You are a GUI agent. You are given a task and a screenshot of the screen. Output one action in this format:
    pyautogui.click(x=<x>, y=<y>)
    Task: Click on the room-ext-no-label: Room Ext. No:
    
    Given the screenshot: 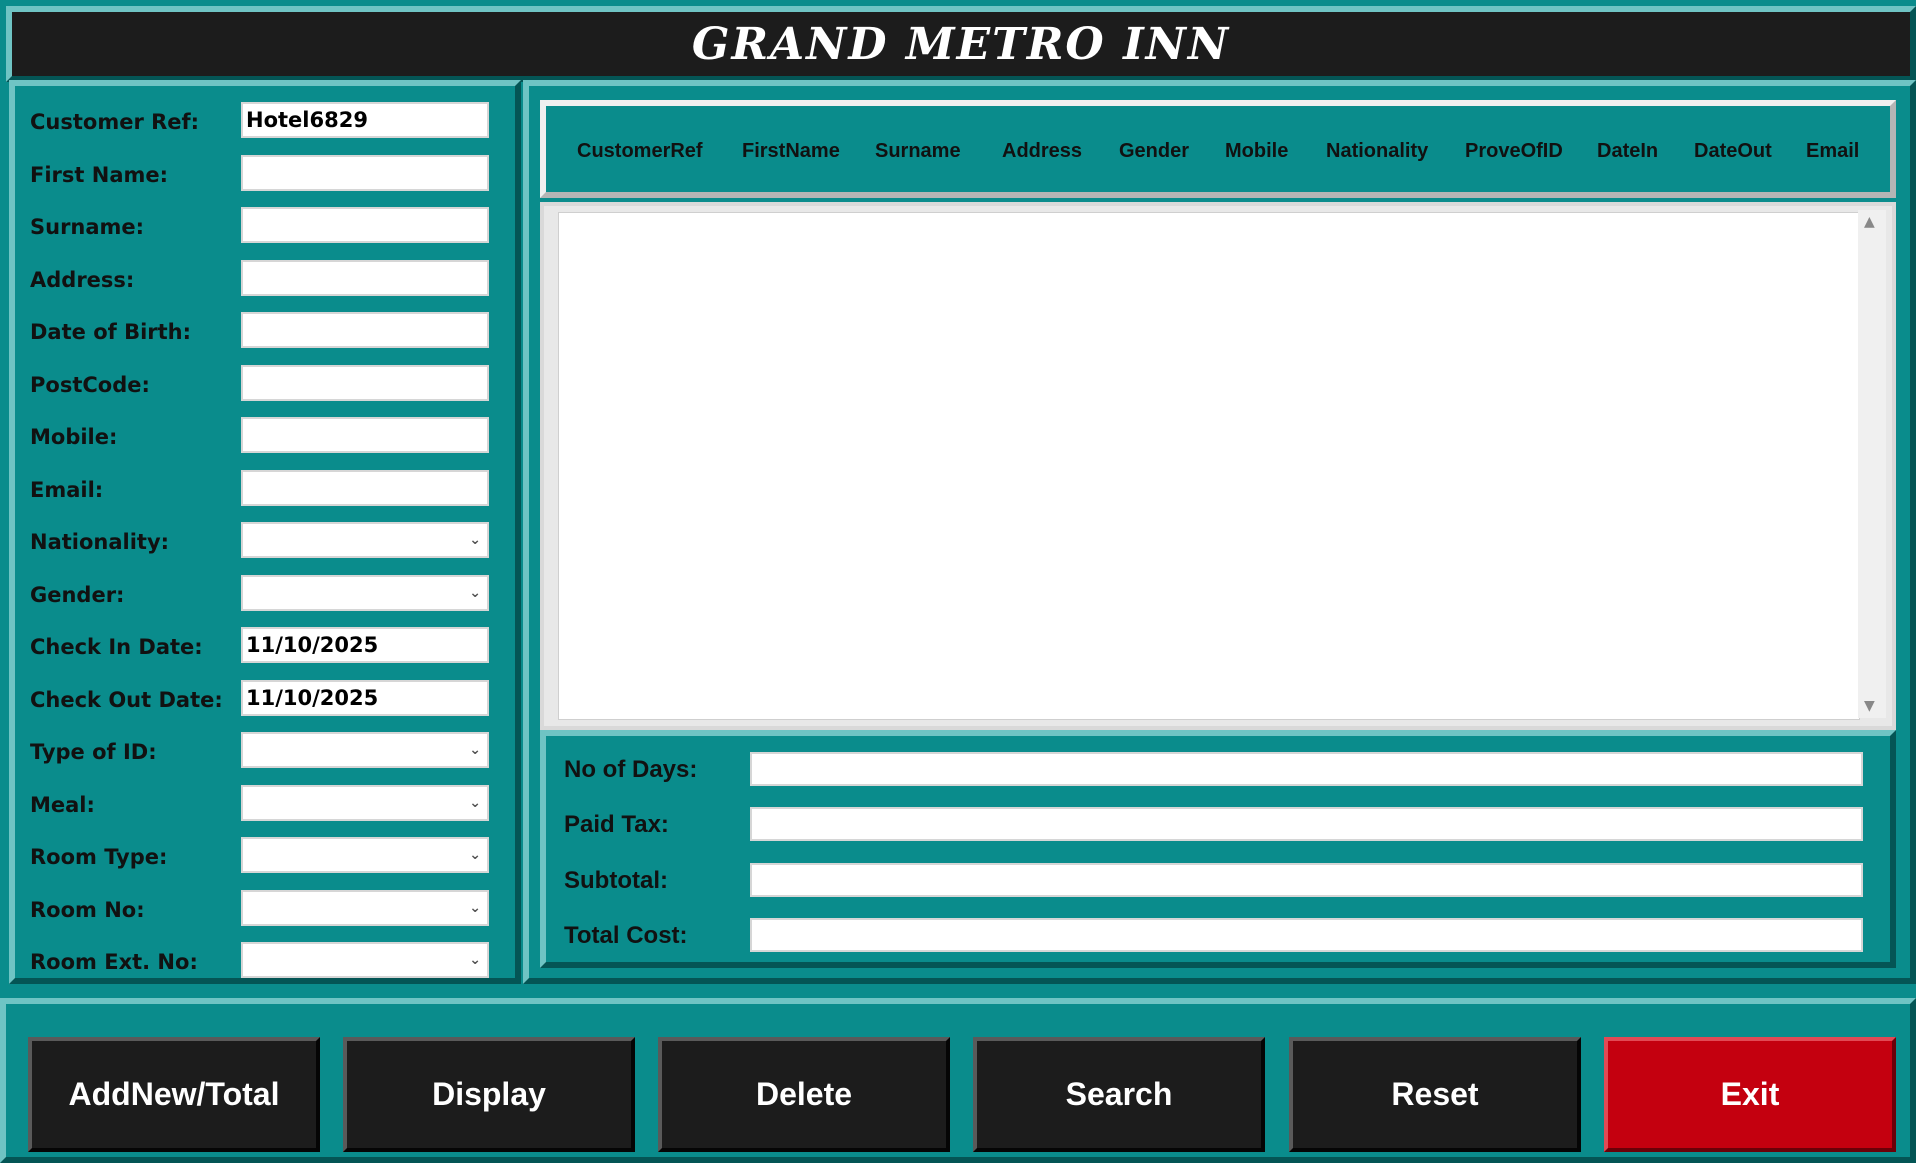 What is the action you would take?
    pyautogui.click(x=114, y=962)
    